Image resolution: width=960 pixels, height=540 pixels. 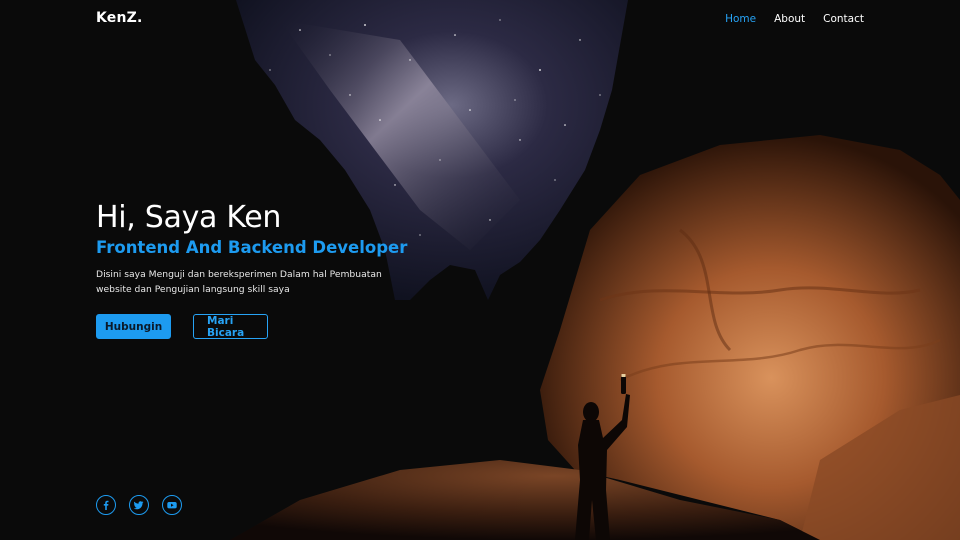 I want to click on youtube-icon, so click(x=172, y=505).